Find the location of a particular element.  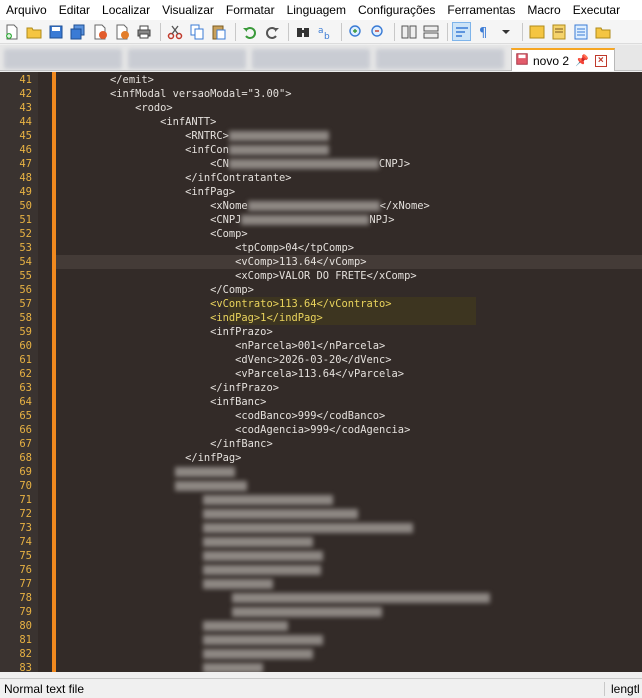

tab-label: novo 2 is located at coordinates (551, 60).